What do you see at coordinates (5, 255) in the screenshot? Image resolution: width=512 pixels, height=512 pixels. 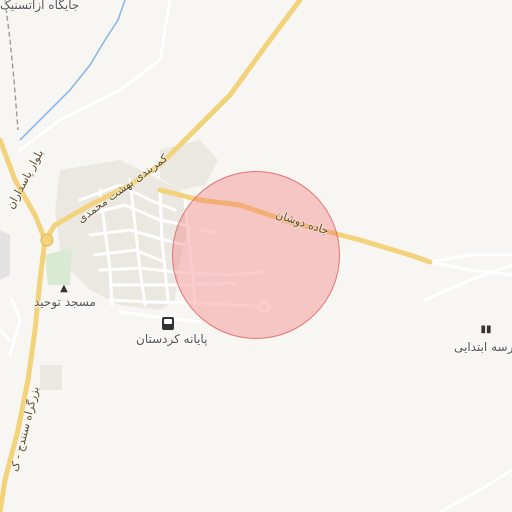 I see `left-edge-area` at bounding box center [5, 255].